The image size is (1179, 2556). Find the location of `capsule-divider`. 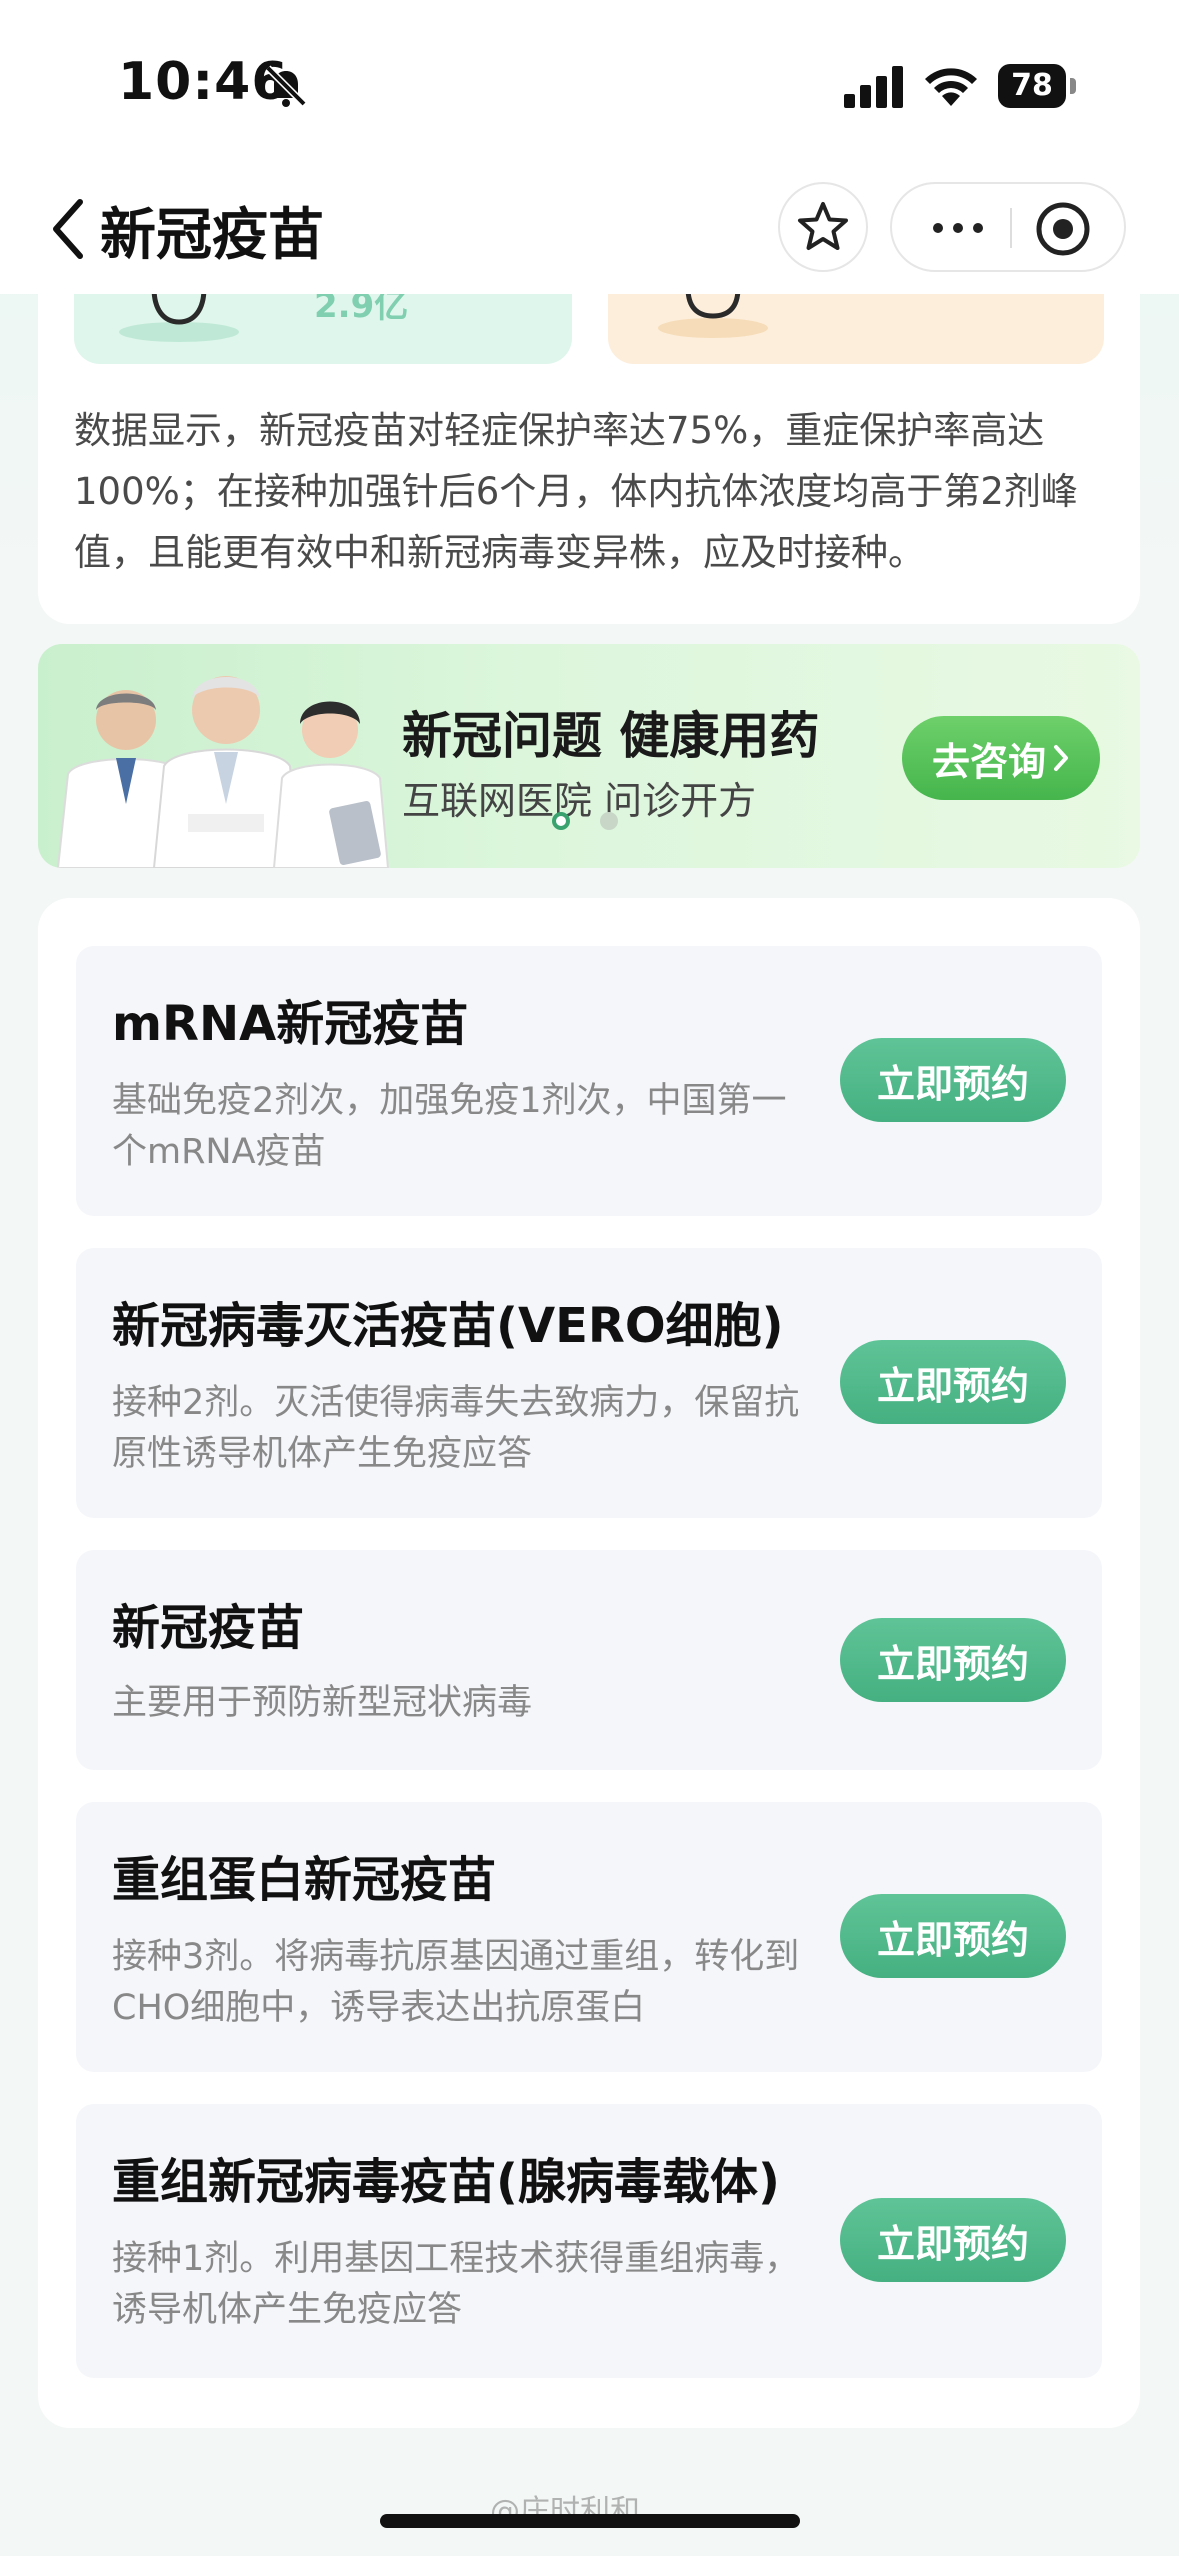

capsule-divider is located at coordinates (1011, 228).